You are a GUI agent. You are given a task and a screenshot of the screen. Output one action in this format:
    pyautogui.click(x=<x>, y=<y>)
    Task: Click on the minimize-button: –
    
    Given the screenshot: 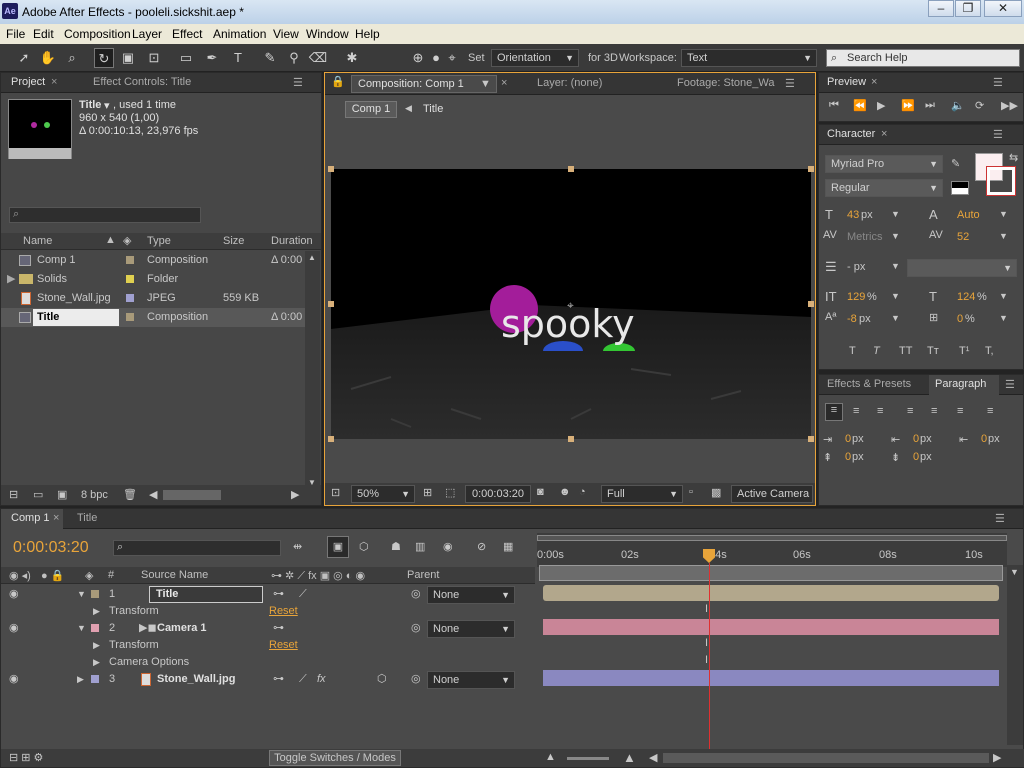 What is the action you would take?
    pyautogui.click(x=941, y=8)
    